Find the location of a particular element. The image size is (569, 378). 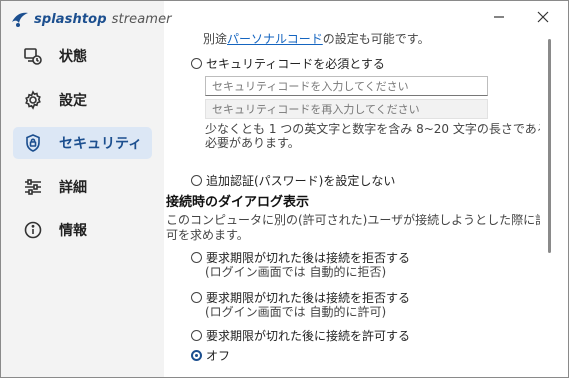

brand-product: streamer is located at coordinates (141, 19).